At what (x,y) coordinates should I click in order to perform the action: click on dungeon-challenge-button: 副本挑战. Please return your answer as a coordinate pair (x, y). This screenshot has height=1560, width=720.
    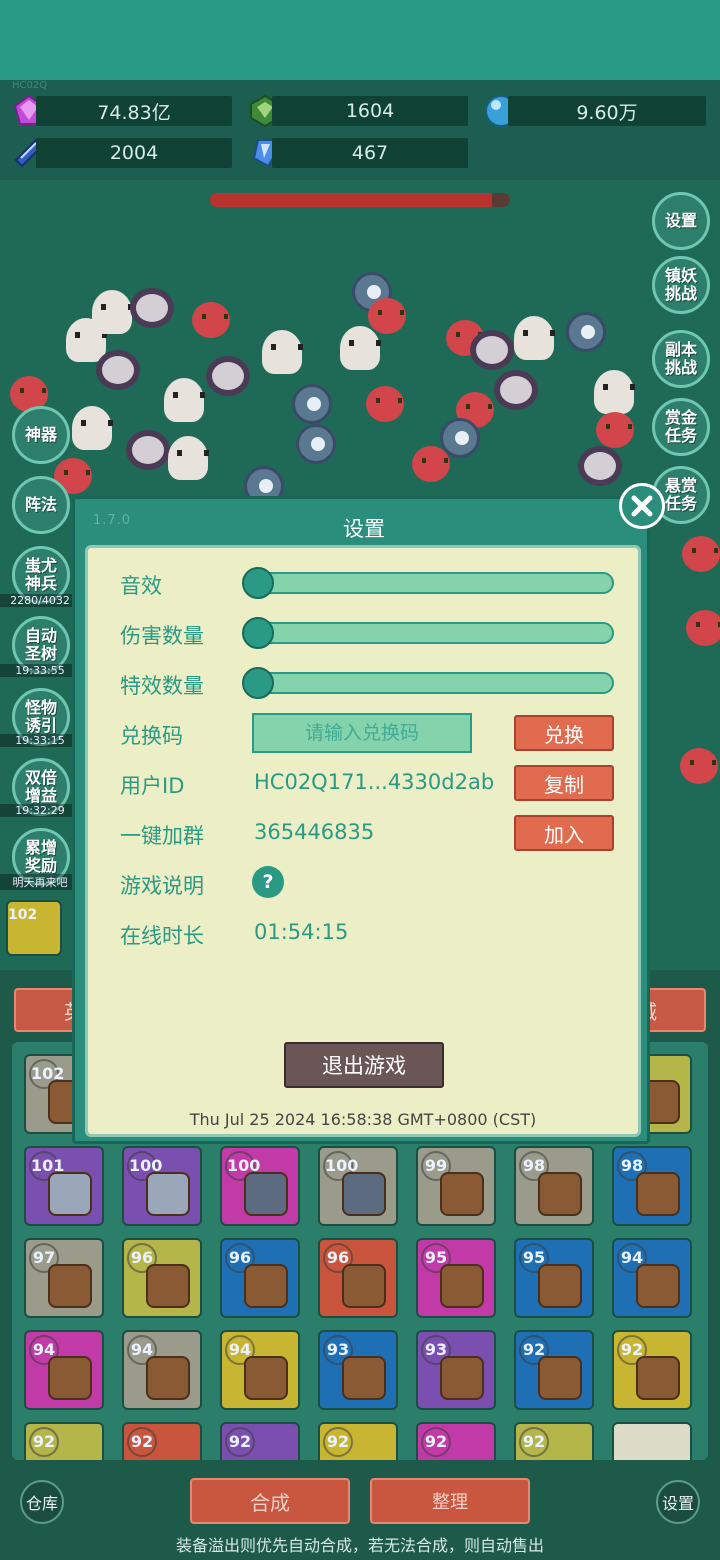
    Looking at the image, I should click on (681, 359).